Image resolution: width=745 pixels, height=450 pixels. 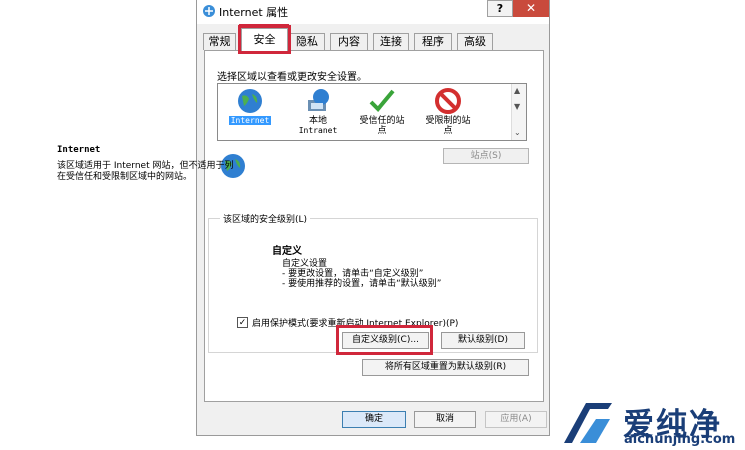 I want to click on zone-internet: Internet, so click(x=250, y=106).